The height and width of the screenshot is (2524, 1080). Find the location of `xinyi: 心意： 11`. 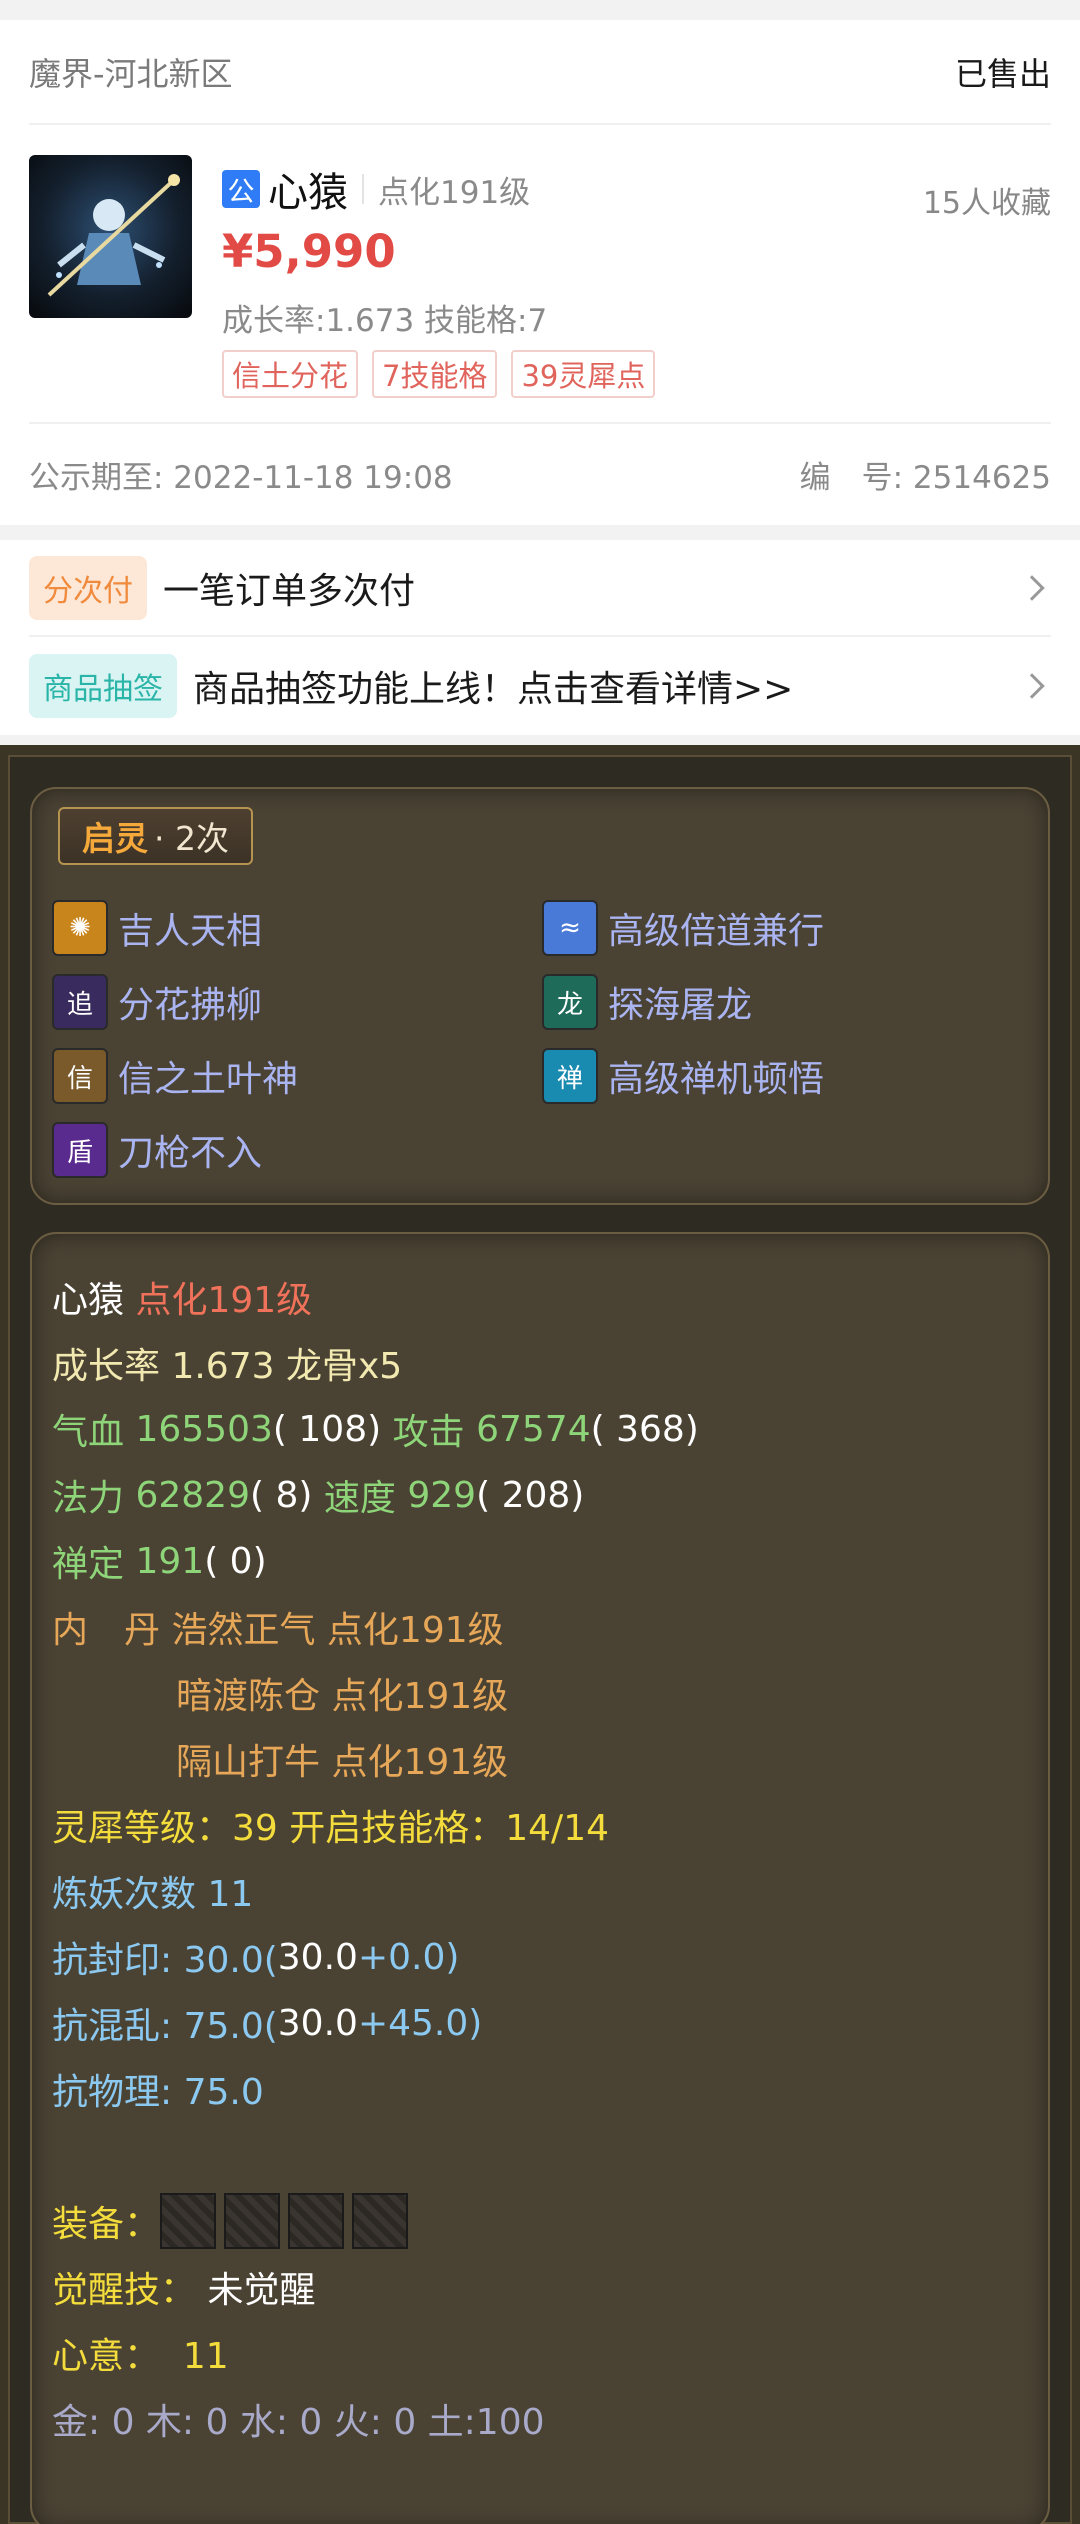

xinyi: 心意： 11 is located at coordinates (140, 2356).